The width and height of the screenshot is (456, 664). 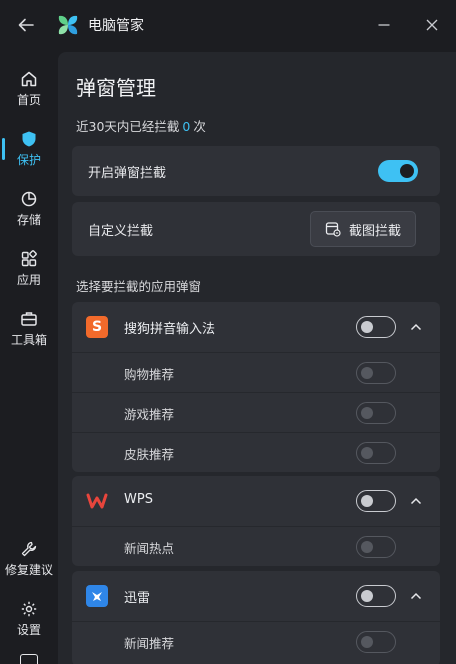 What do you see at coordinates (138, 499) in the screenshot?
I see `app-name: WPS` at bounding box center [138, 499].